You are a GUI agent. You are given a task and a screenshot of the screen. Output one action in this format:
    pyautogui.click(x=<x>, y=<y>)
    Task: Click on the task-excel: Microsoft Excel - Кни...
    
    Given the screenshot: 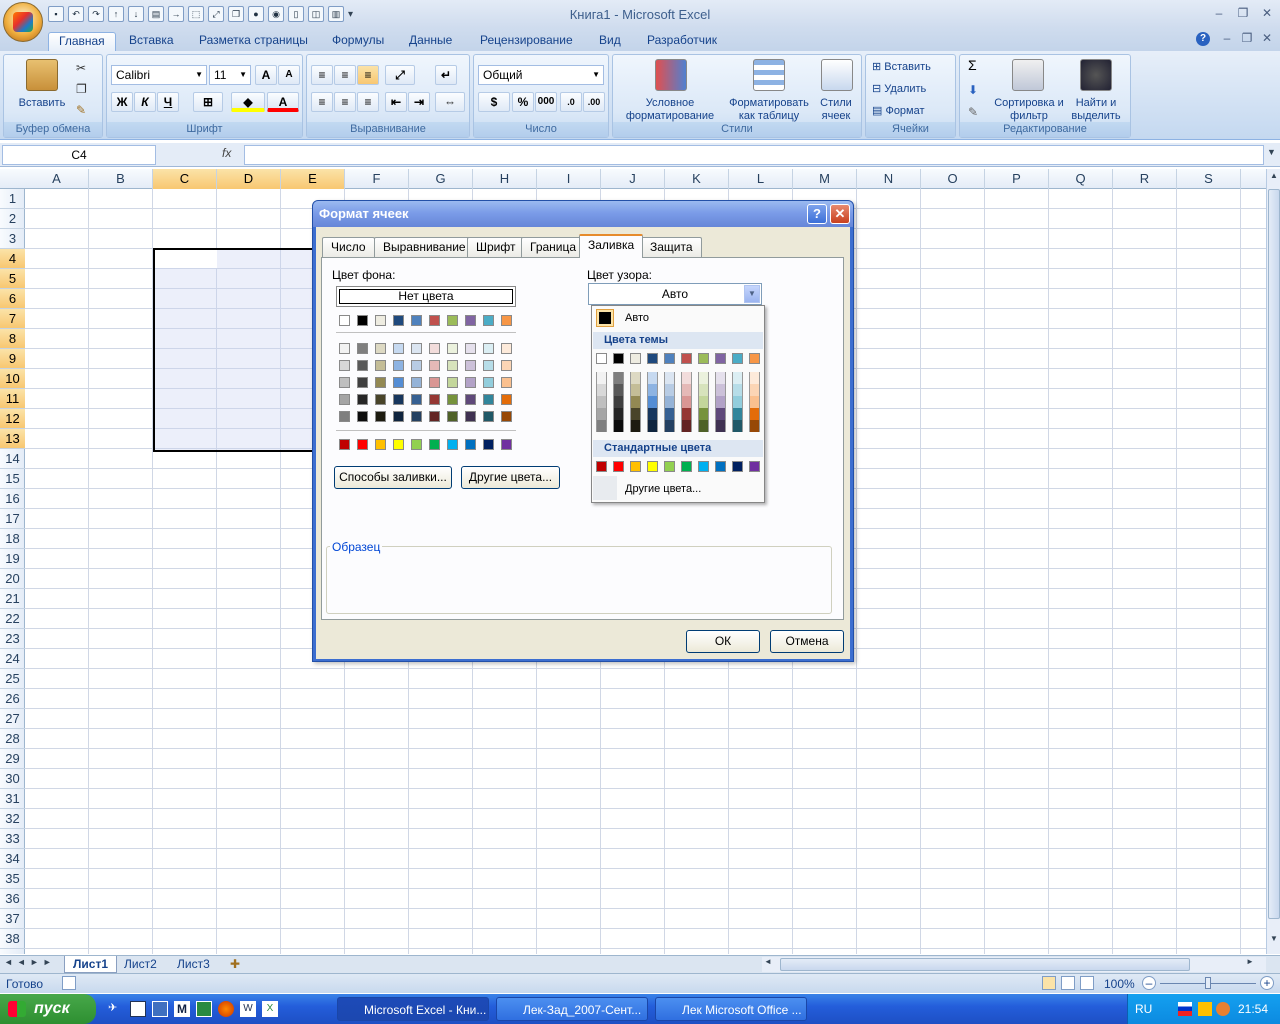 What is the action you would take?
    pyautogui.click(x=413, y=1009)
    